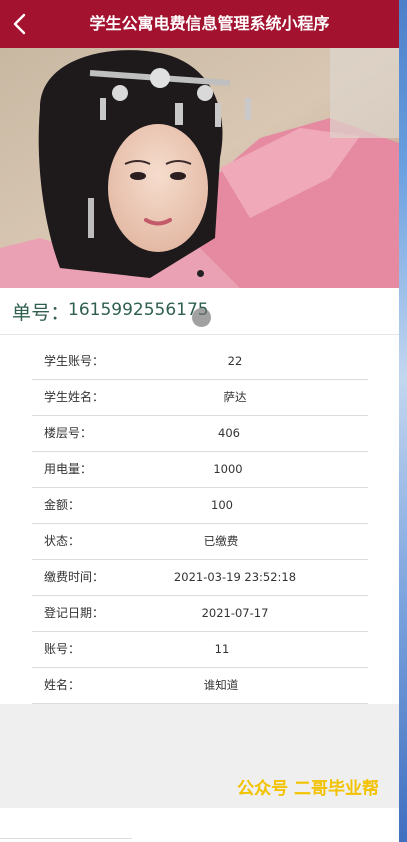 The image size is (407, 842). What do you see at coordinates (209, 23) in the screenshot?
I see `page-title: 学生公寓电费信息管理系统小程序` at bounding box center [209, 23].